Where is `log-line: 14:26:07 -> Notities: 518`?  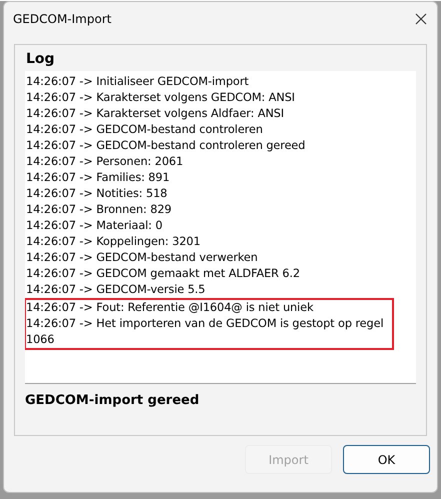 log-line: 14:26:07 -> Notities: 518 is located at coordinates (97, 194).